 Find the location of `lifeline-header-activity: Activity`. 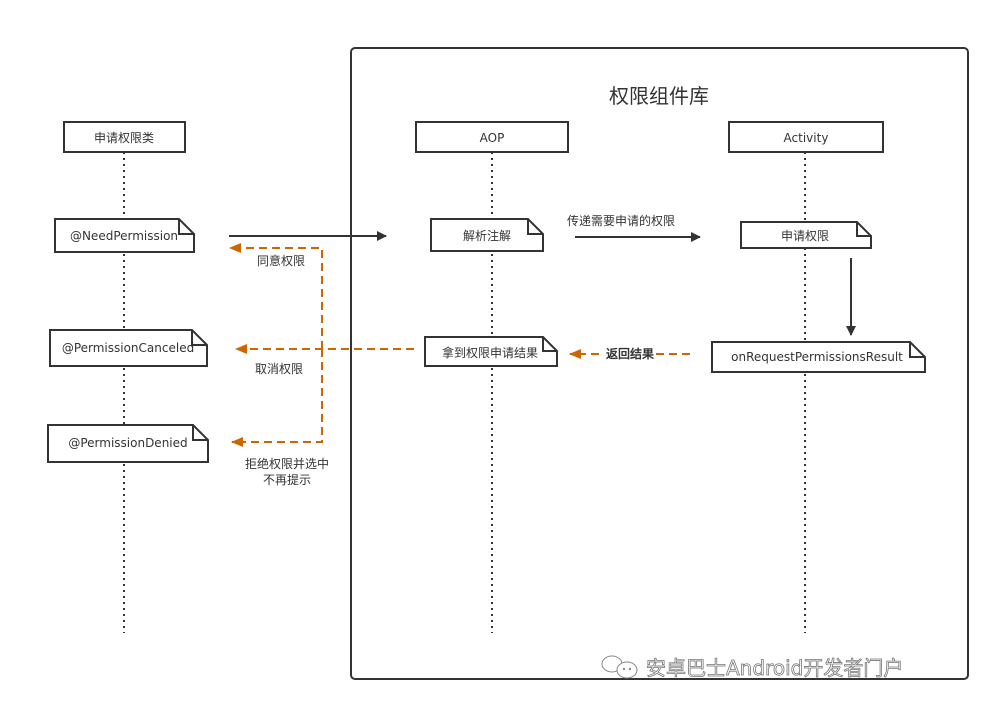

lifeline-header-activity: Activity is located at coordinates (806, 137).